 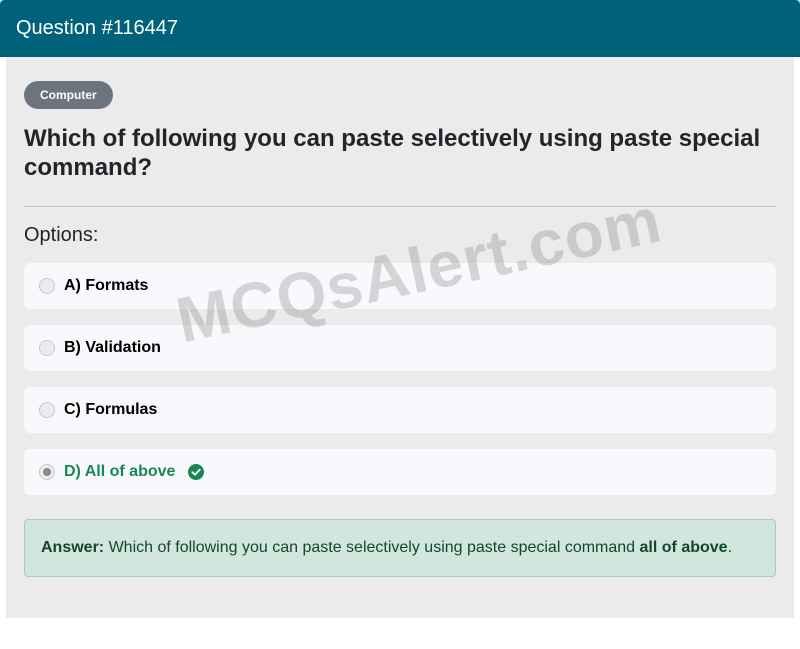 I want to click on card-header: Question #116447, so click(x=400, y=28).